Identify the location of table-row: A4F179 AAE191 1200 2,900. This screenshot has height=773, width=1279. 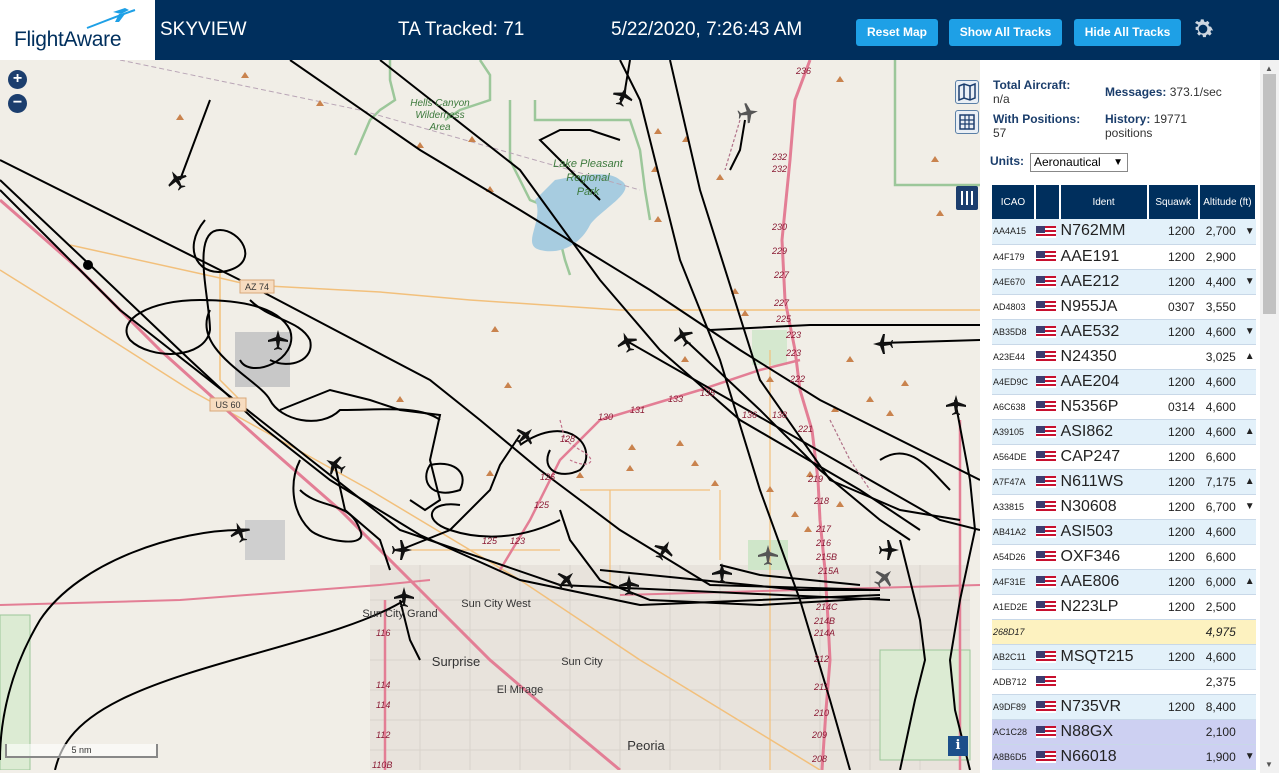
(1124, 257).